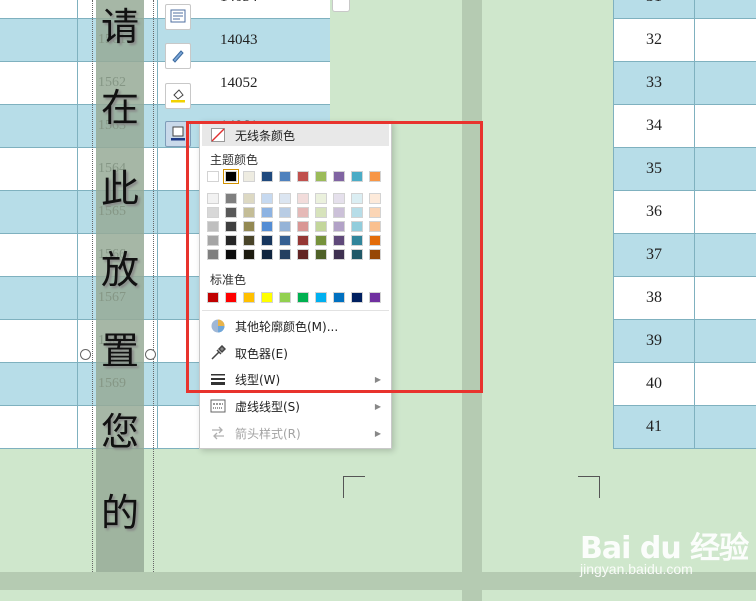  I want to click on resize-handle-left, so click(85, 354).